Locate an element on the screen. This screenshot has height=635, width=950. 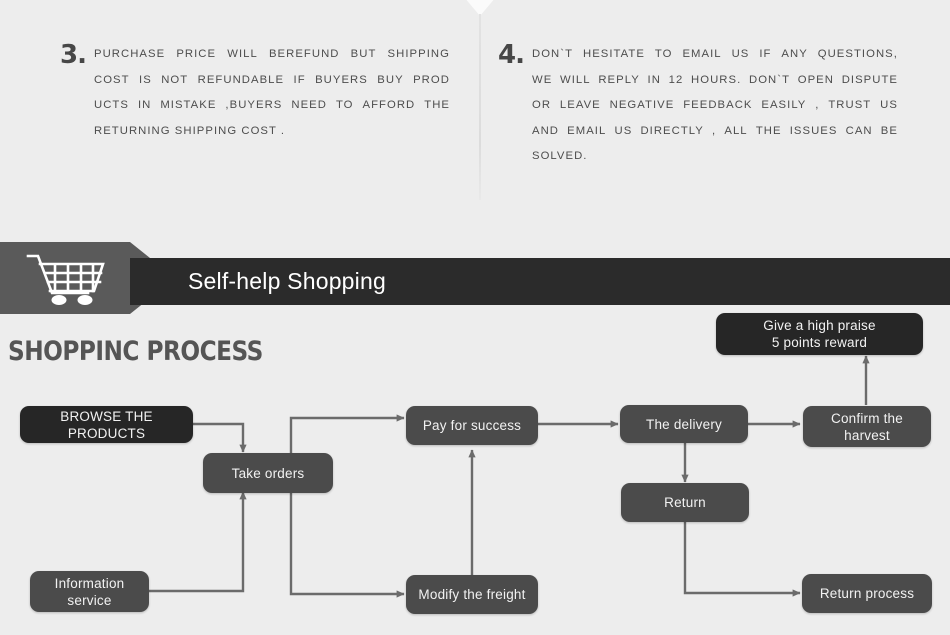
flow-node-browse-the-products: BROWSE THE PRODUCTS is located at coordinates (106, 424).